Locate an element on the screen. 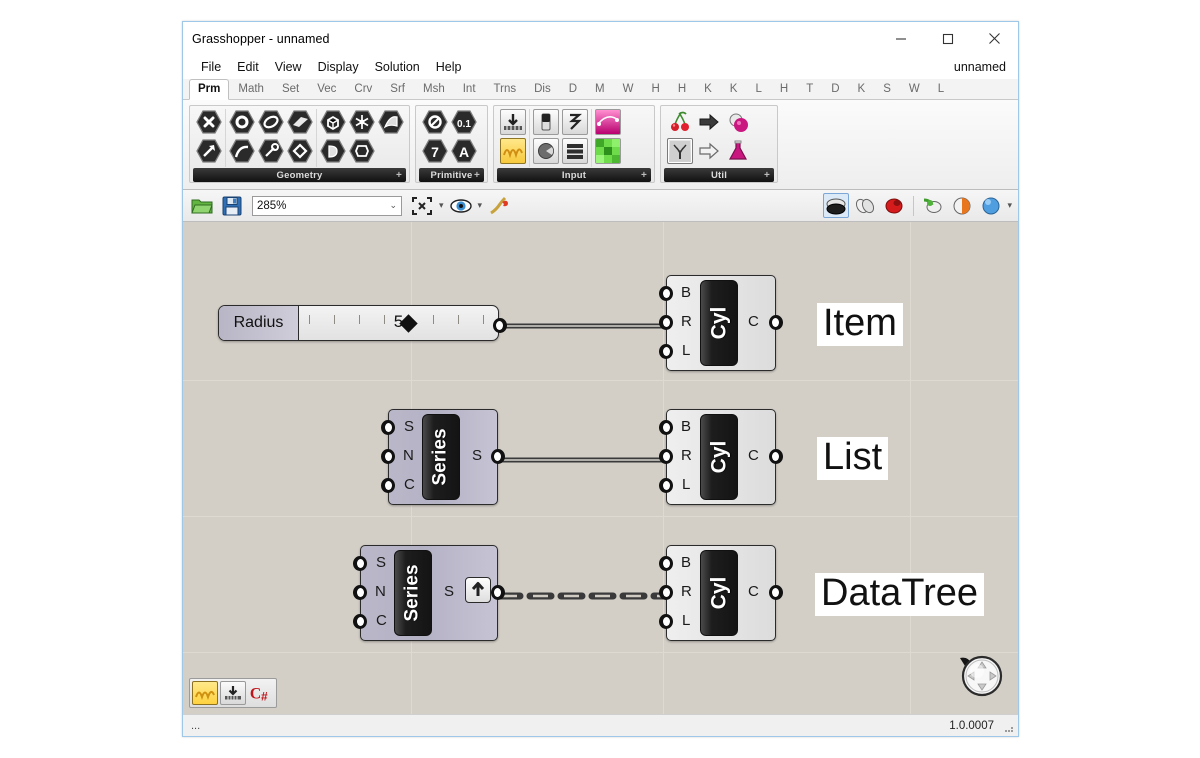 This screenshot has height=758, width=1200. menu-item-help: Help is located at coordinates (449, 67).